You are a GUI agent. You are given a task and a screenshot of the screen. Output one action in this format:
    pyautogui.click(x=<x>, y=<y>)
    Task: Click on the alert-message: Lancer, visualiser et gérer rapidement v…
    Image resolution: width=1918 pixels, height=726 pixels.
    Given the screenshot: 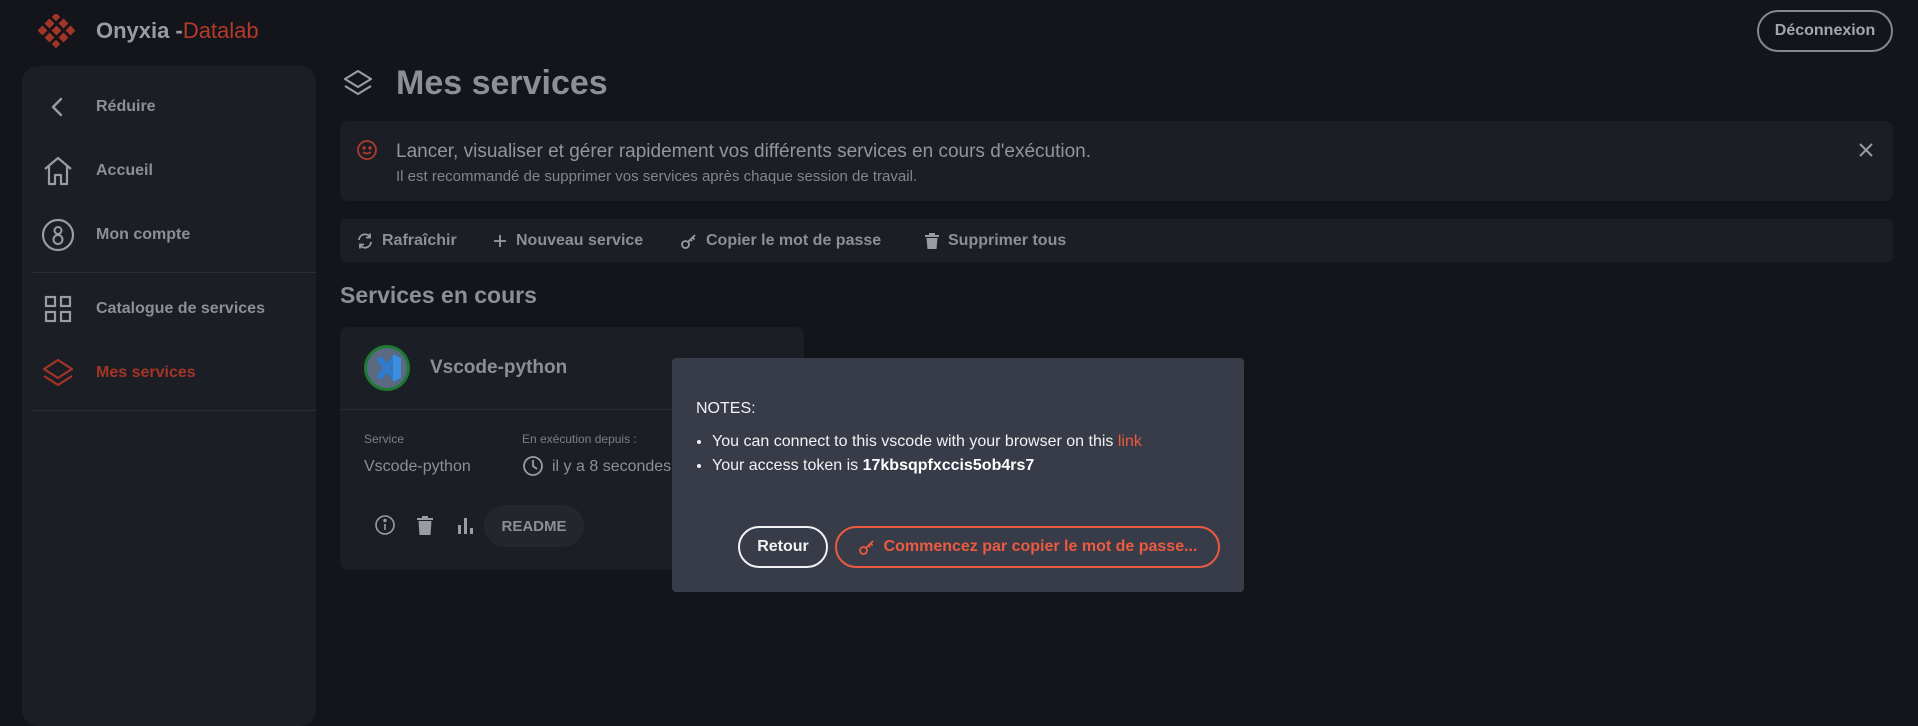 What is the action you would take?
    pyautogui.click(x=744, y=151)
    